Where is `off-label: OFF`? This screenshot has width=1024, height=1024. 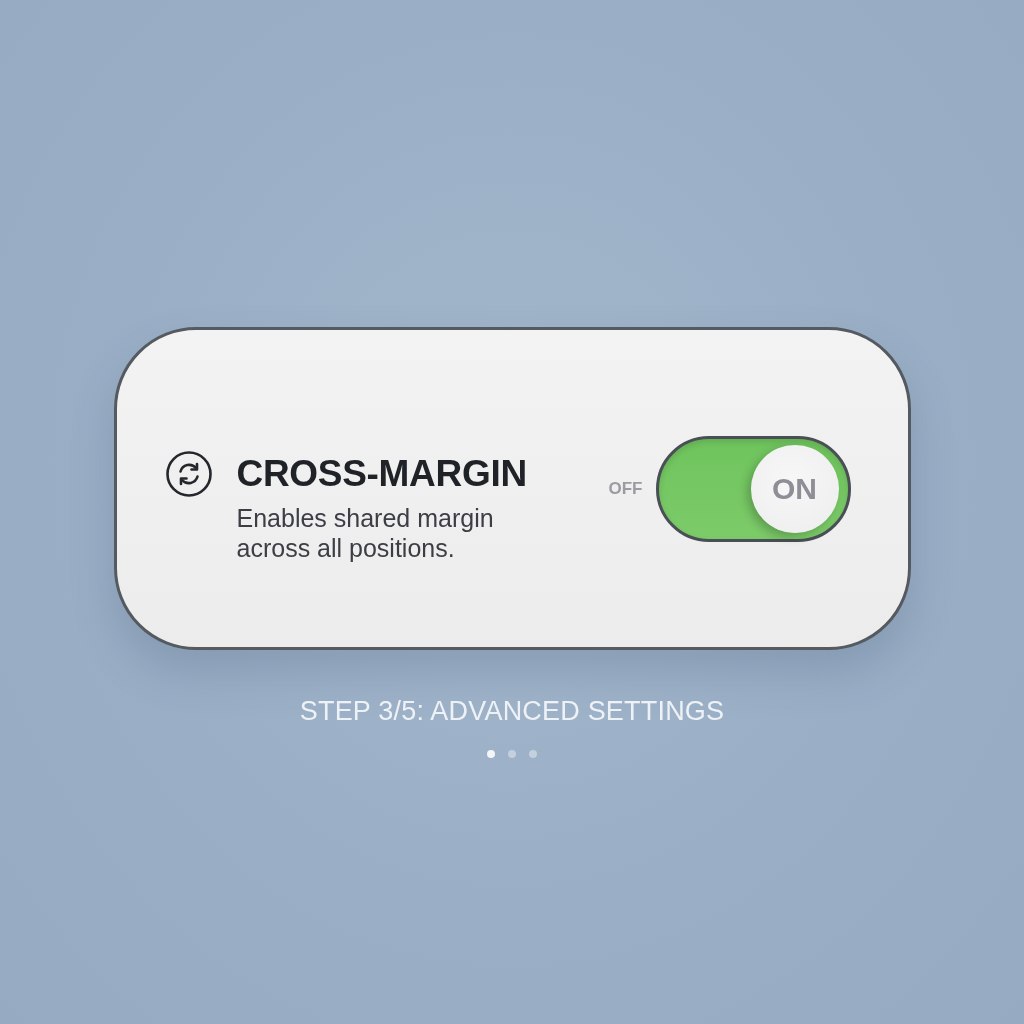 off-label: OFF is located at coordinates (625, 488).